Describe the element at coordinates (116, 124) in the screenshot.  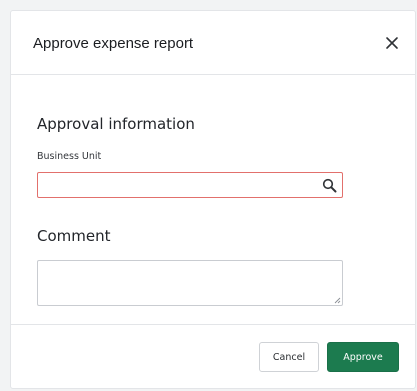
I see `section-title: Approval information` at that location.